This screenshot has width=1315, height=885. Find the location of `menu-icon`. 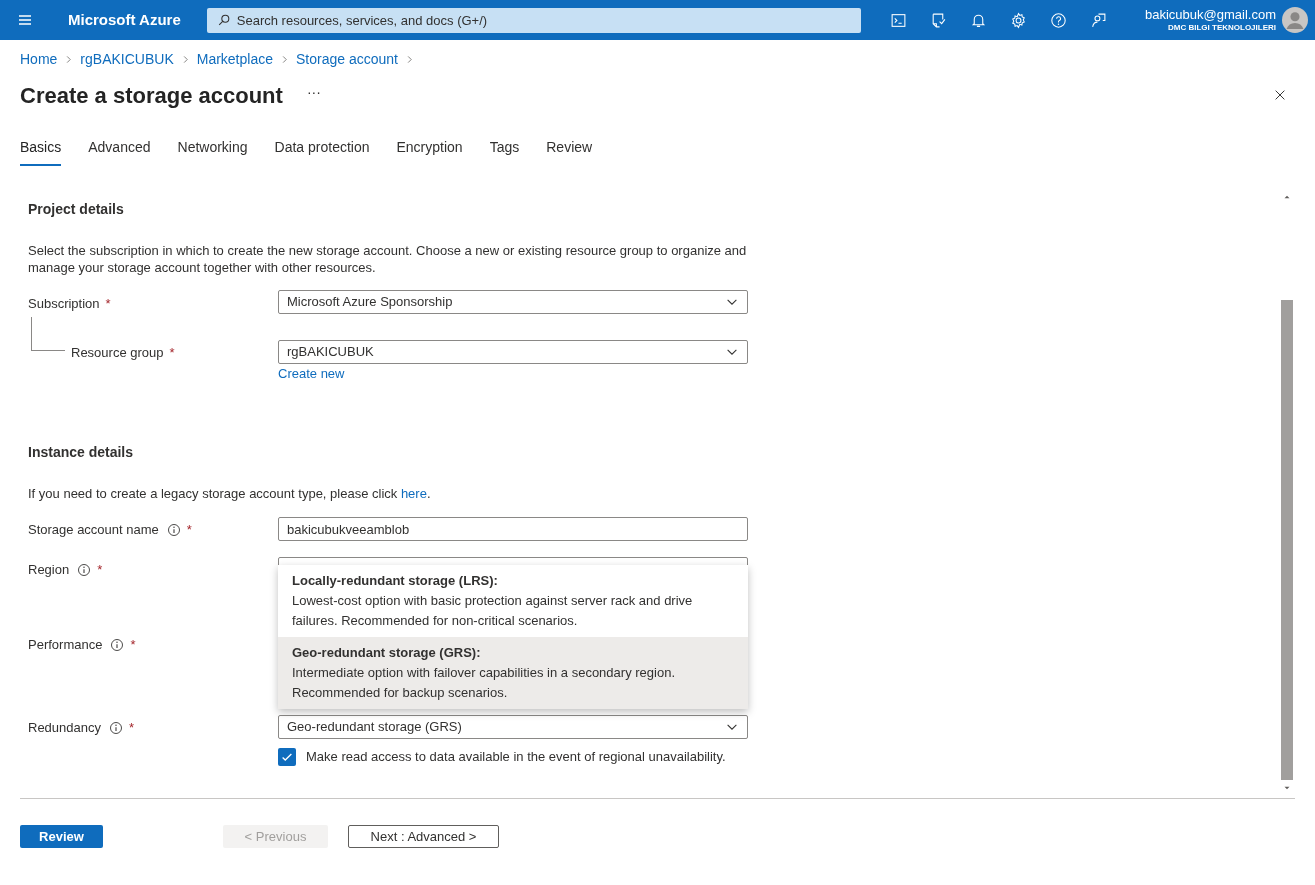

menu-icon is located at coordinates (25, 20).